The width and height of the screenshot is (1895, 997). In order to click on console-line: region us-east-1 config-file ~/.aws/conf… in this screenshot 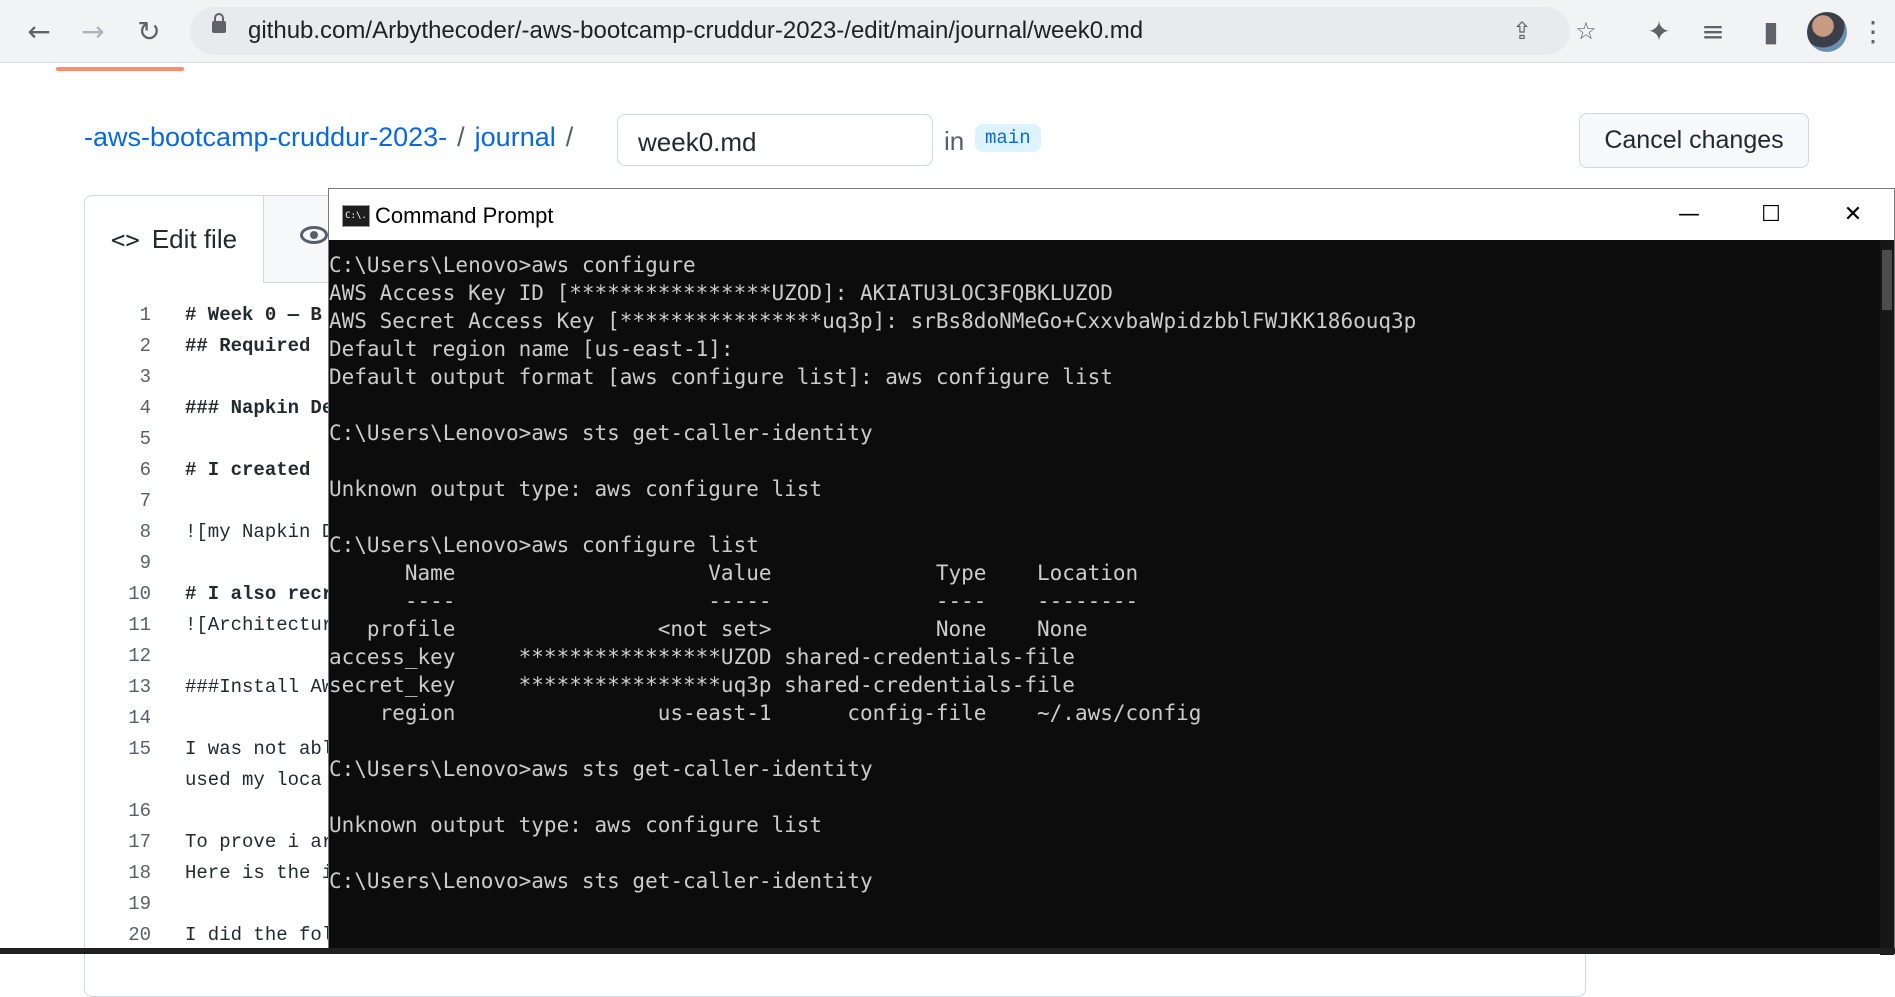, I will do `click(765, 713)`.